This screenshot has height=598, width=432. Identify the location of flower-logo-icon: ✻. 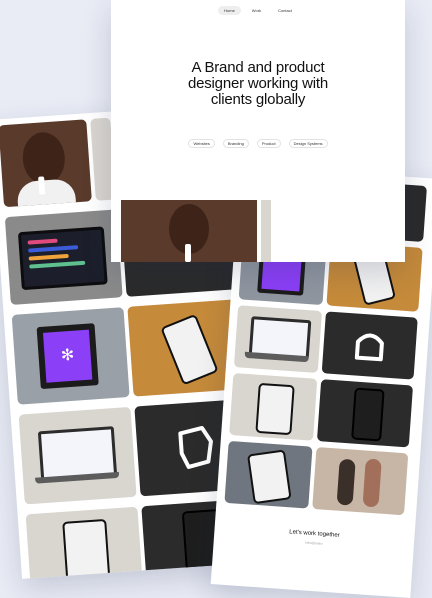
(67, 355).